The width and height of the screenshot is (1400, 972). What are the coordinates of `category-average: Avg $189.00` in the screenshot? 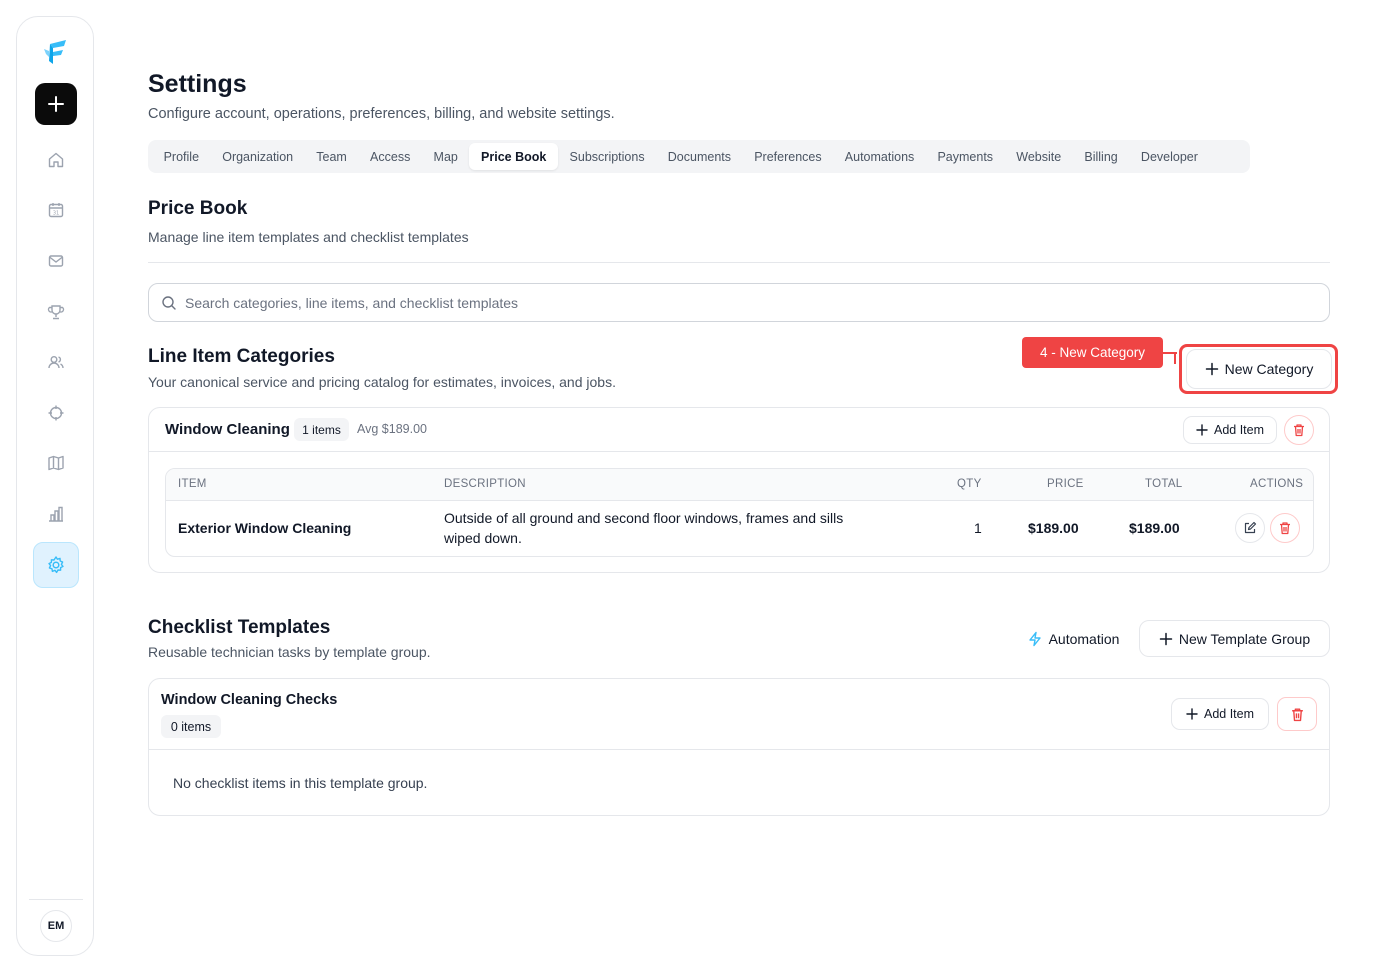 It's located at (392, 429).